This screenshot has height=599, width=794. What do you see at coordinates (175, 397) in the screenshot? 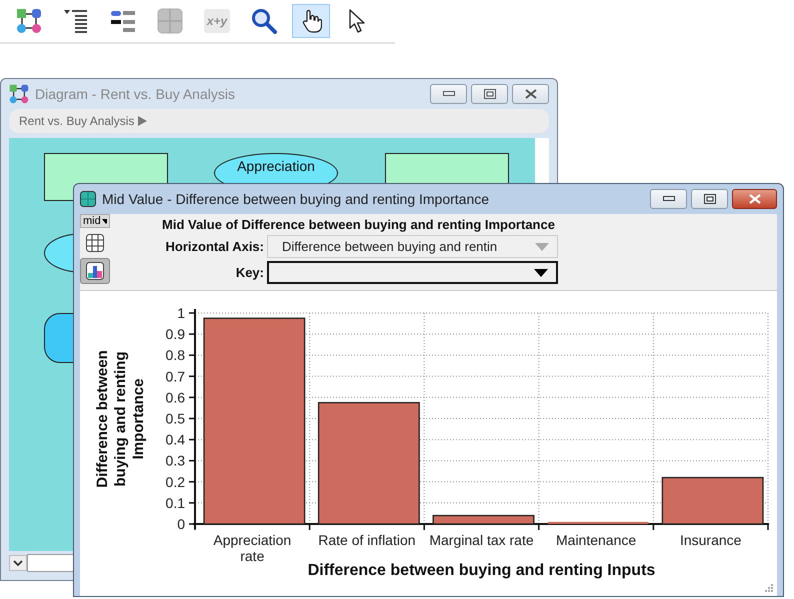
I see `y-tick-label: 0.6` at bounding box center [175, 397].